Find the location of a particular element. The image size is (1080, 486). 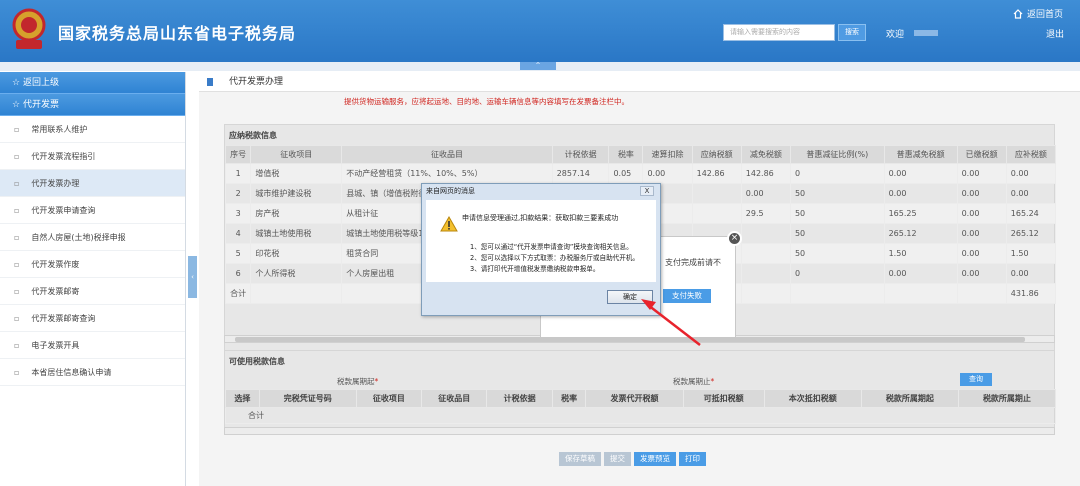

tax-col-header: 已缴税额 is located at coordinates (981, 154).